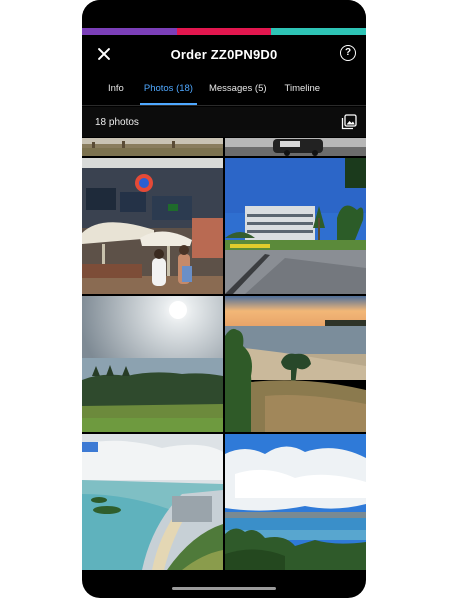  Describe the element at coordinates (224, 588) in the screenshot. I see `home-indicator` at that location.